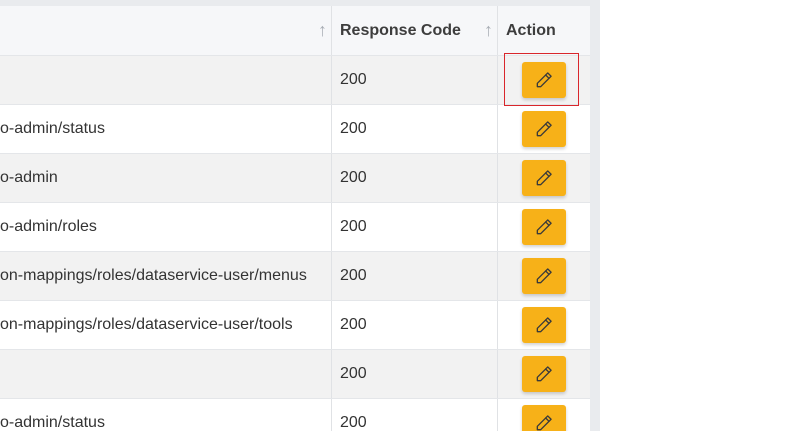  I want to click on path-cell: o-admin, so click(166, 178).